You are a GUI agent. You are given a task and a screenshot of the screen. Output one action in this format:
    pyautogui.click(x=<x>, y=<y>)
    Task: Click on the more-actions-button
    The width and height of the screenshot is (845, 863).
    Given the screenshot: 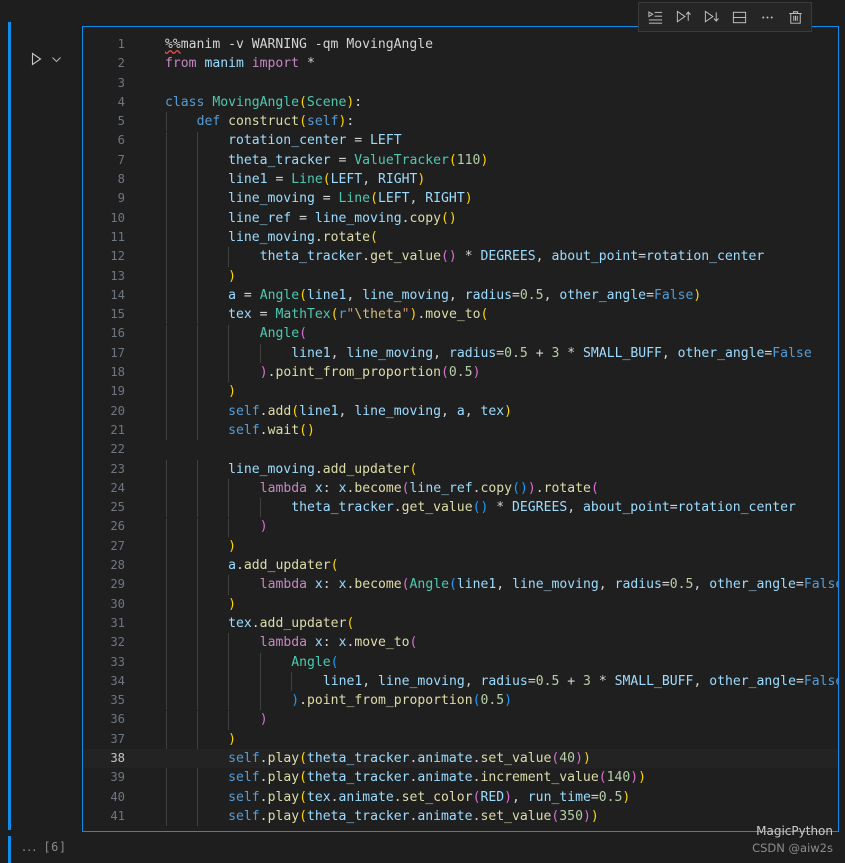 What is the action you would take?
    pyautogui.click(x=767, y=17)
    